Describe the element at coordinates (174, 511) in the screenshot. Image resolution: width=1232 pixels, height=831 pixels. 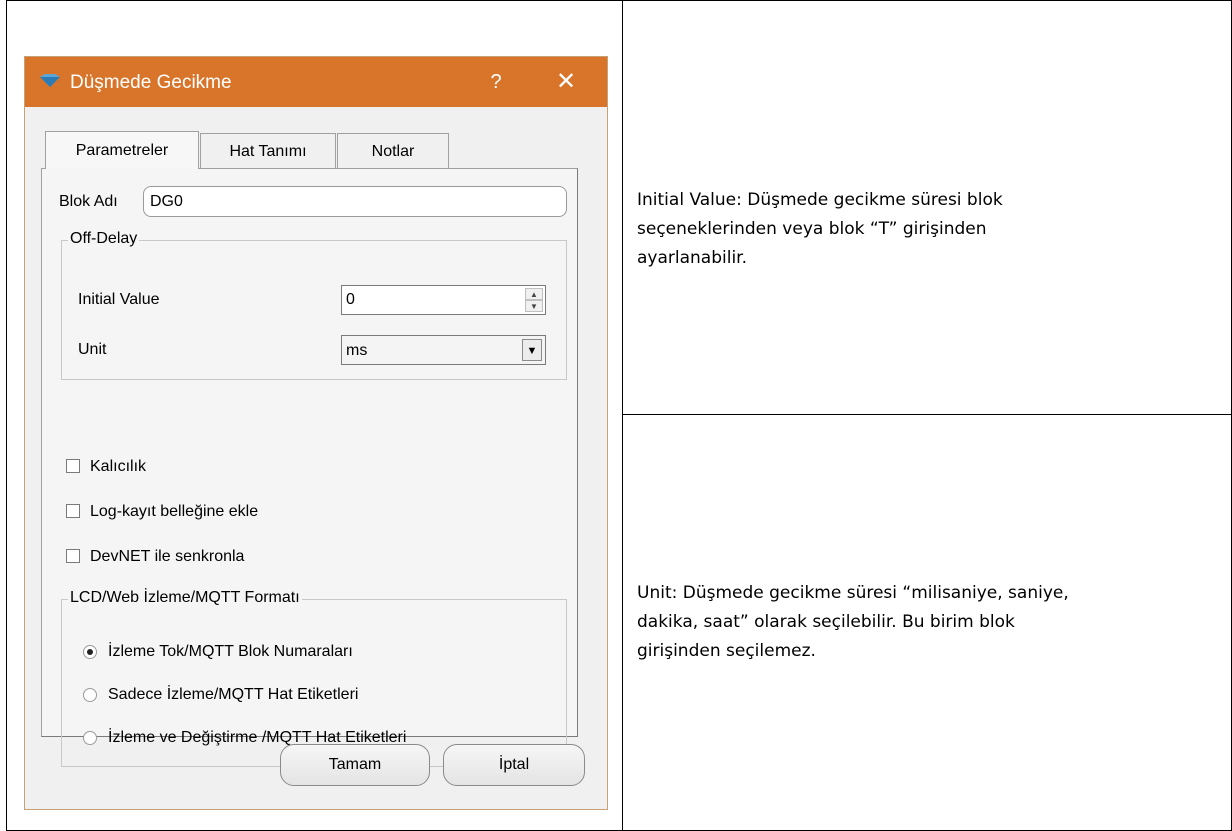
I see `log-record-label: Log-kayıt belleğine ekle` at that location.